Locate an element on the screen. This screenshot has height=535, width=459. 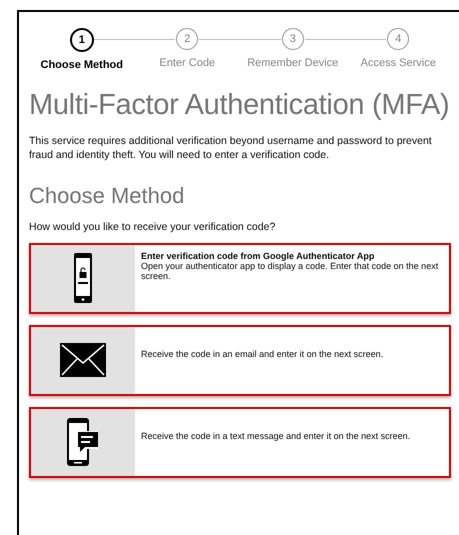
method-option: Receive the code in a text message and enter it on the next screen. is located at coordinates (240, 442).